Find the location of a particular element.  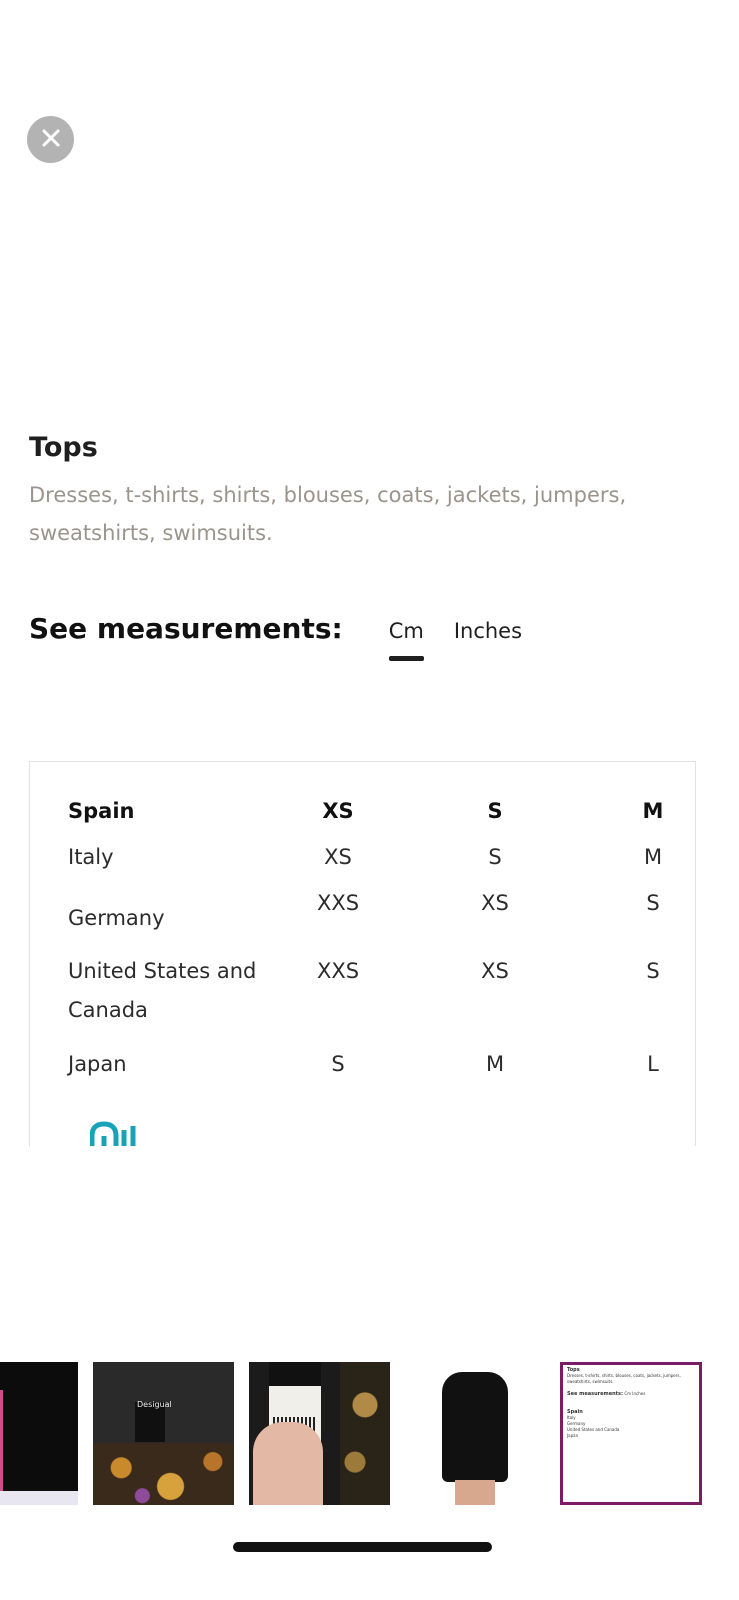

header-size-1: XS is located at coordinates (338, 811).